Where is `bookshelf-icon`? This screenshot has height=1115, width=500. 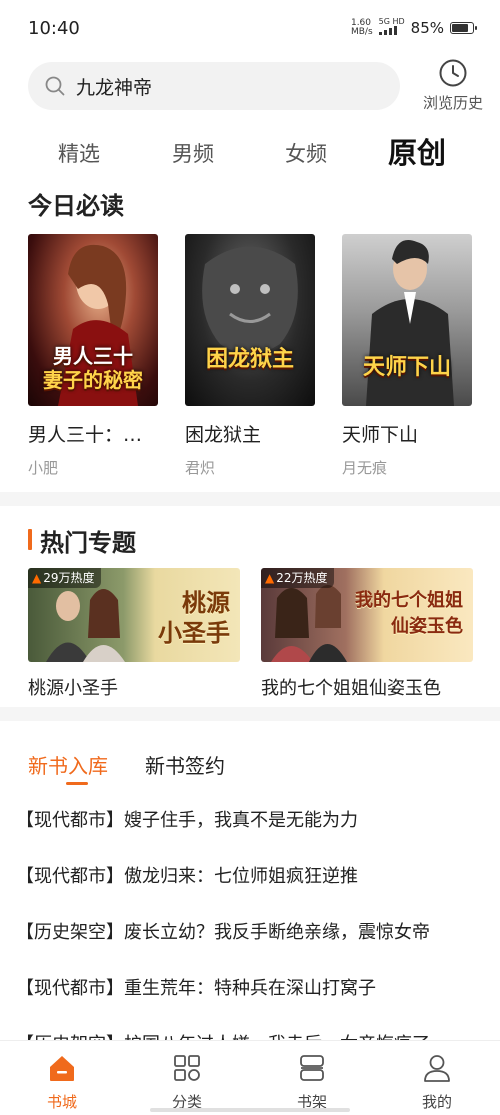 bookshelf-icon is located at coordinates (312, 1068).